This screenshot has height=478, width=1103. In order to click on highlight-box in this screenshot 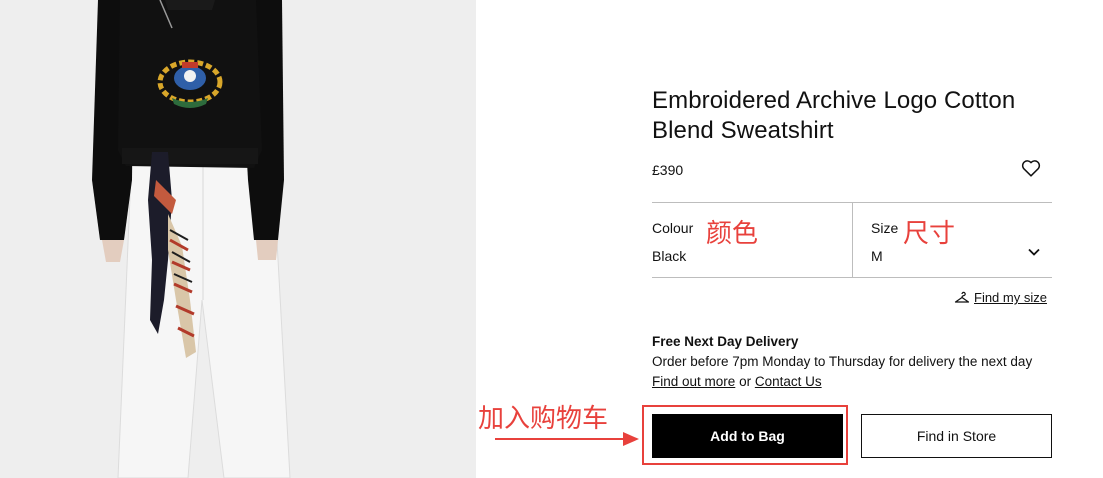, I will do `click(745, 435)`.